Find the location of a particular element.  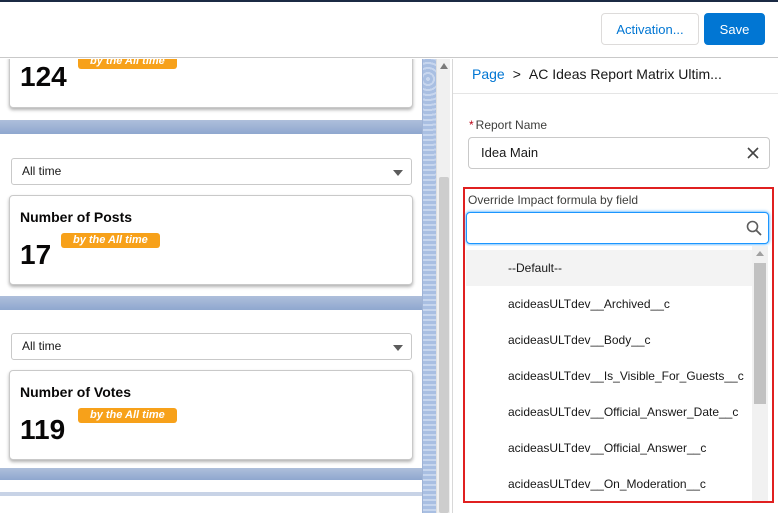

metric-card-top: 124 by the All time is located at coordinates (211, 83).